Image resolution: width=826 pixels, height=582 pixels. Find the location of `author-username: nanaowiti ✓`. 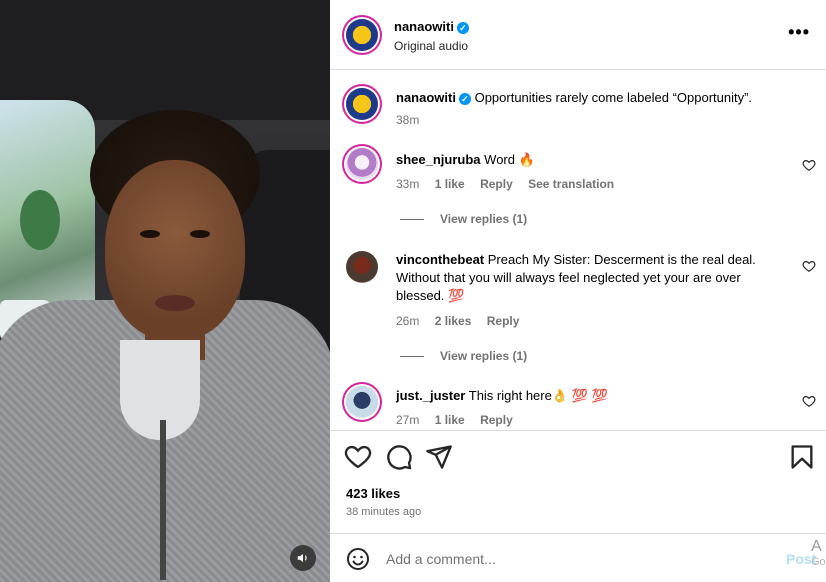

author-username: nanaowiti ✓ is located at coordinates (431, 26).